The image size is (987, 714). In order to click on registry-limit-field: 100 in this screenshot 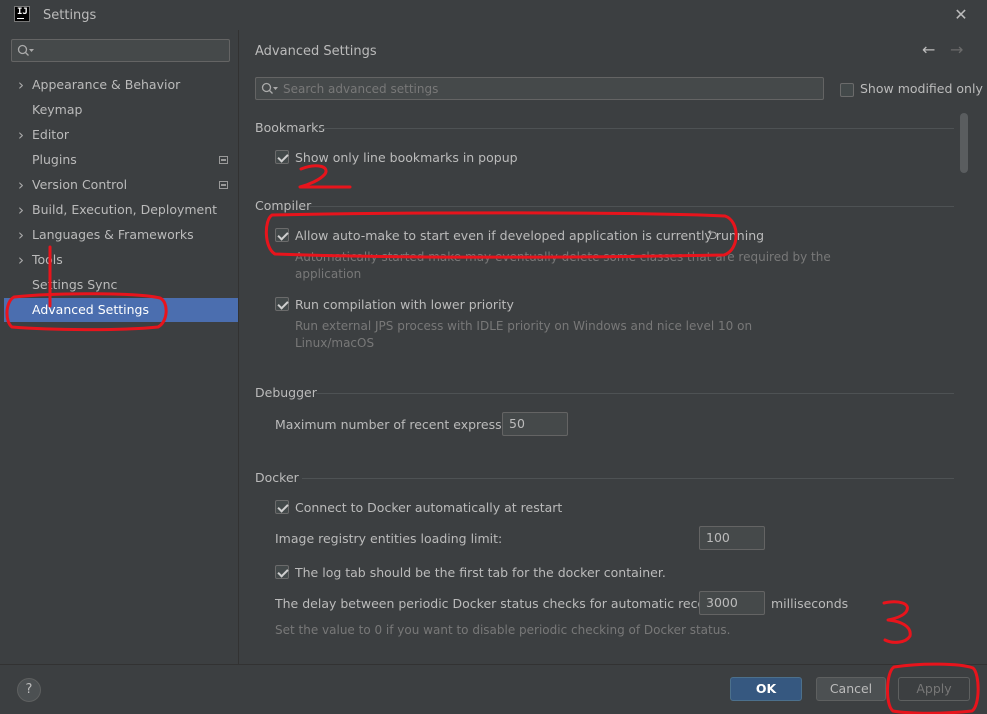, I will do `click(732, 538)`.